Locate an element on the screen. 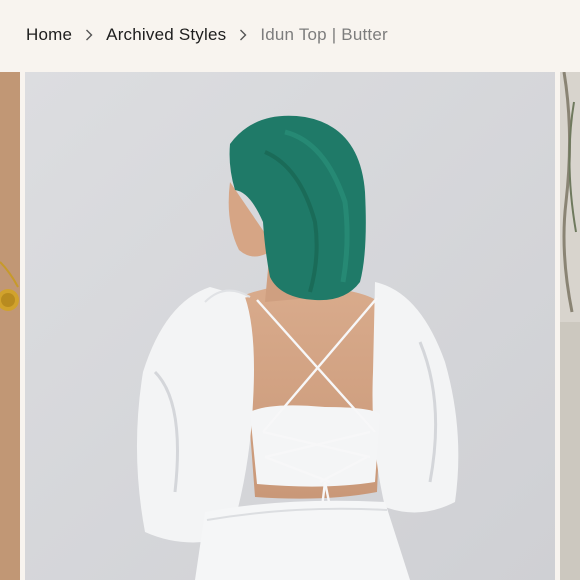  breadcrumb-home-link: Home is located at coordinates (49, 35).